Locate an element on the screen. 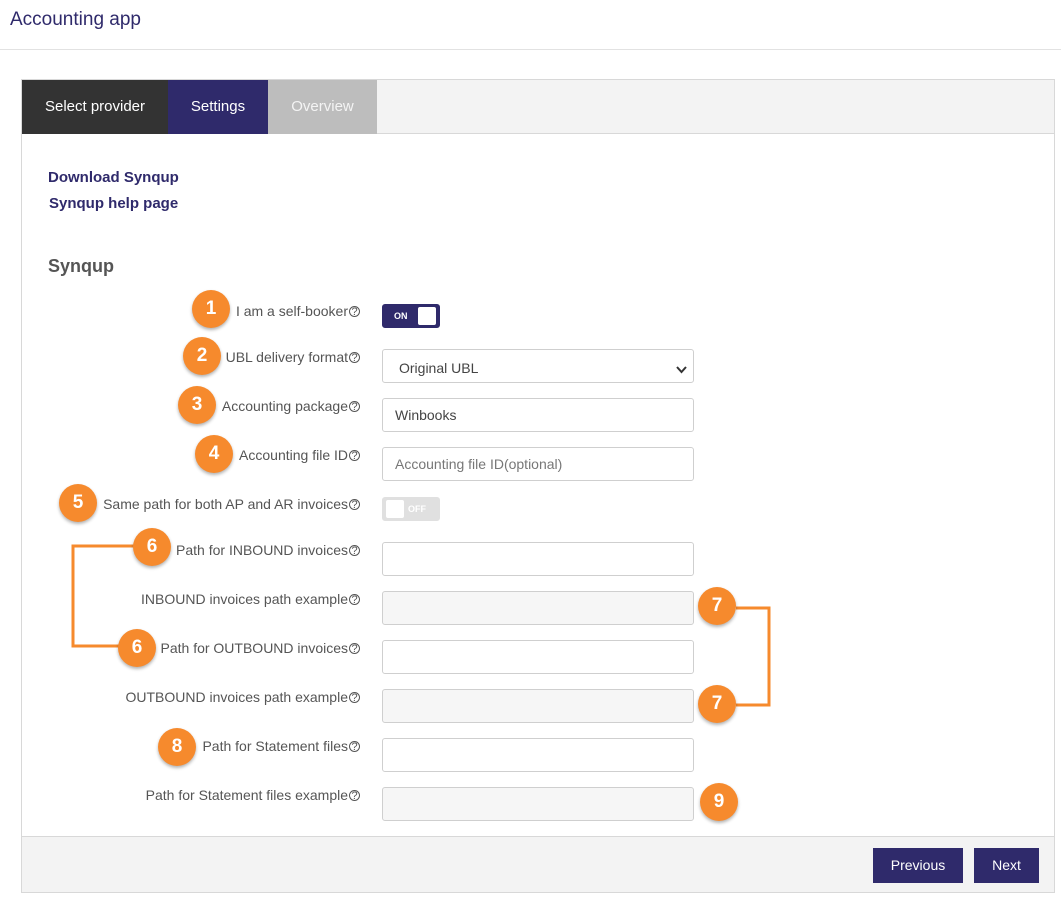 Image resolution: width=1061 pixels, height=905 pixels. statement-path-input is located at coordinates (538, 755).